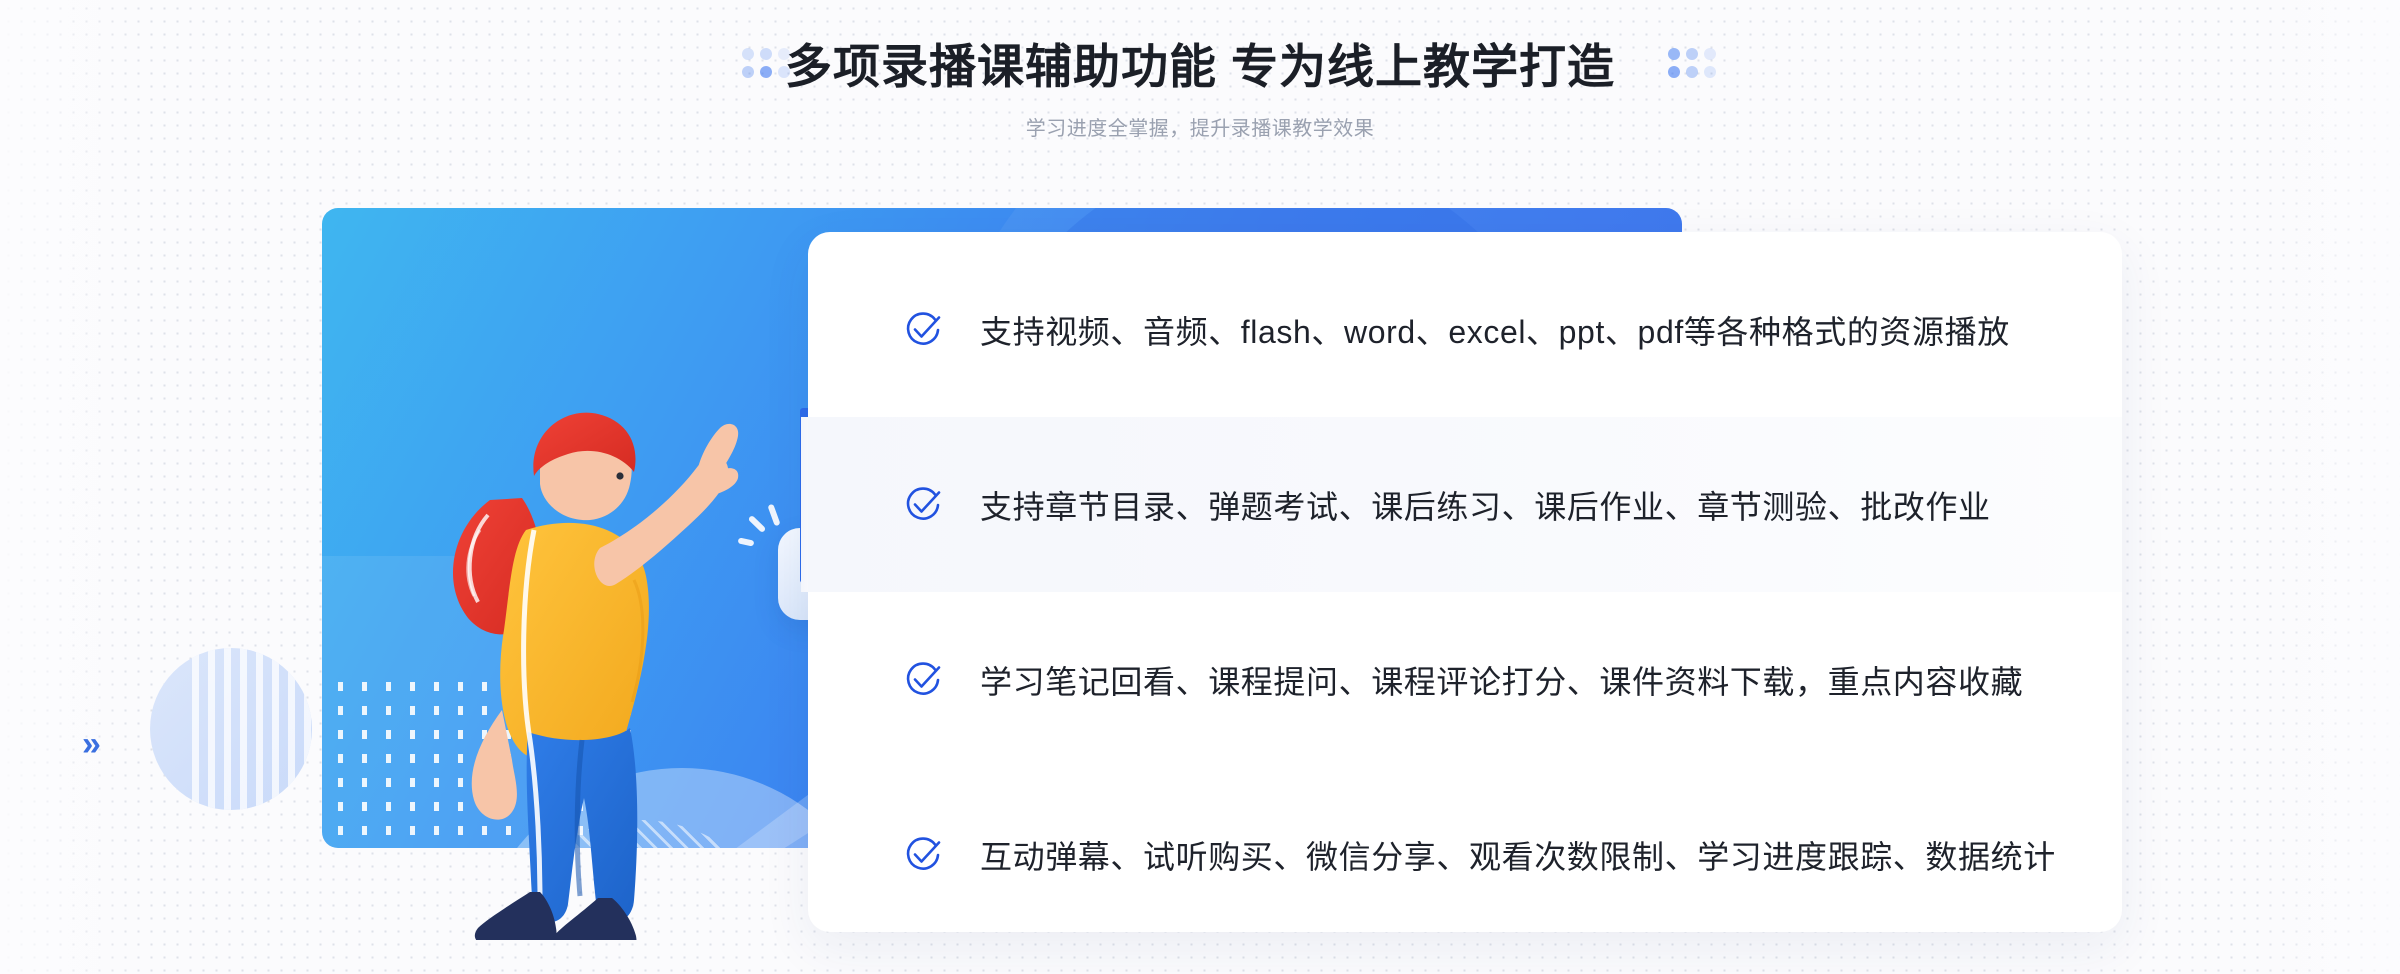 The height and width of the screenshot is (974, 2400). I want to click on feature-row: 互动弹幕、试听购买、微信分享、观看次数限制、学习进度跟踪、数据统计, so click(1465, 854).